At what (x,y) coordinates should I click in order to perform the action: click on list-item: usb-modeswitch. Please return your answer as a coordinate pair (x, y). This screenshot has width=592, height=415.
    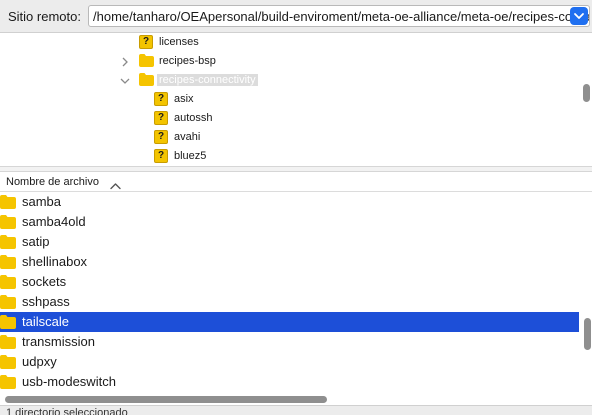
    Looking at the image, I should click on (289, 382).